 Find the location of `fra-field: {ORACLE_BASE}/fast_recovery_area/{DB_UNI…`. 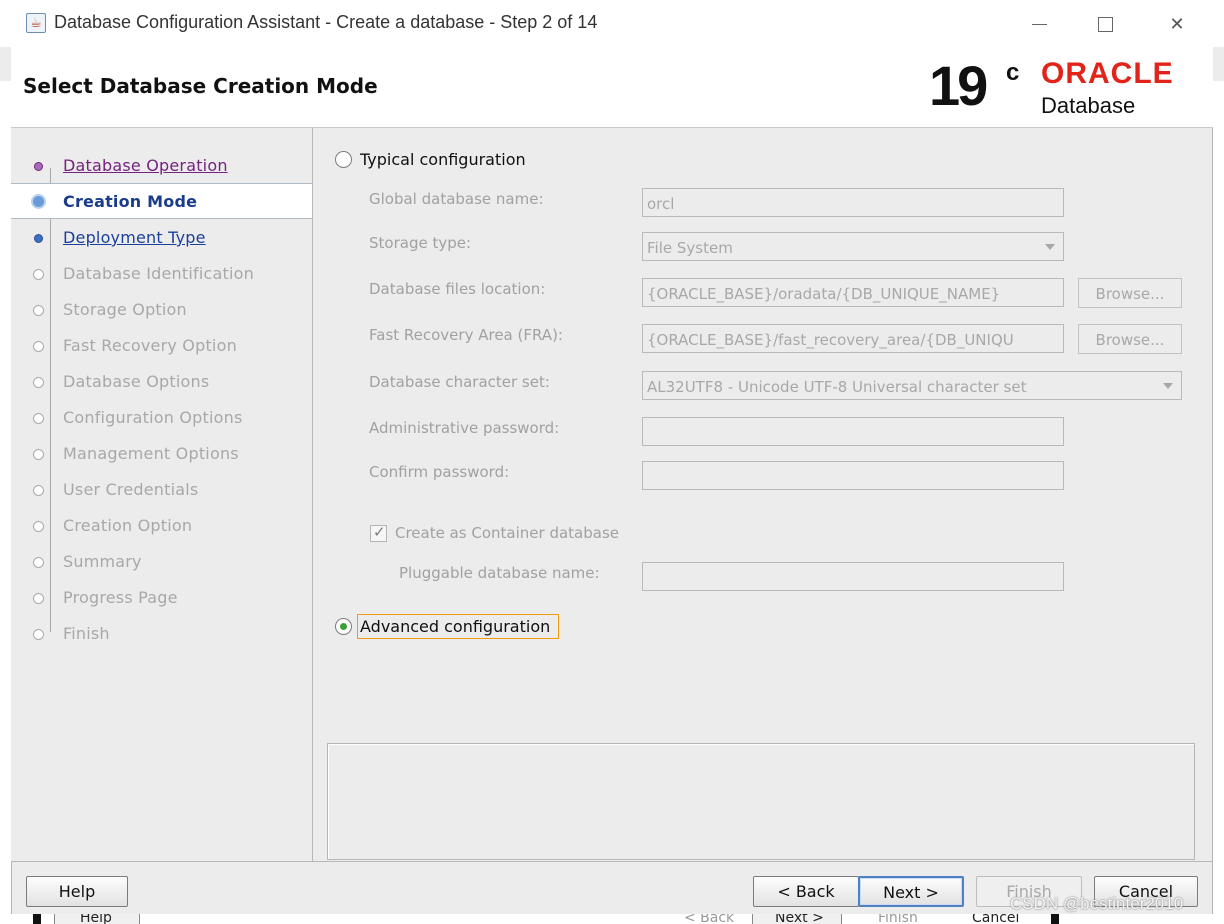

fra-field: {ORACLE_BASE}/fast_recovery_area/{DB_UNI… is located at coordinates (853, 338).